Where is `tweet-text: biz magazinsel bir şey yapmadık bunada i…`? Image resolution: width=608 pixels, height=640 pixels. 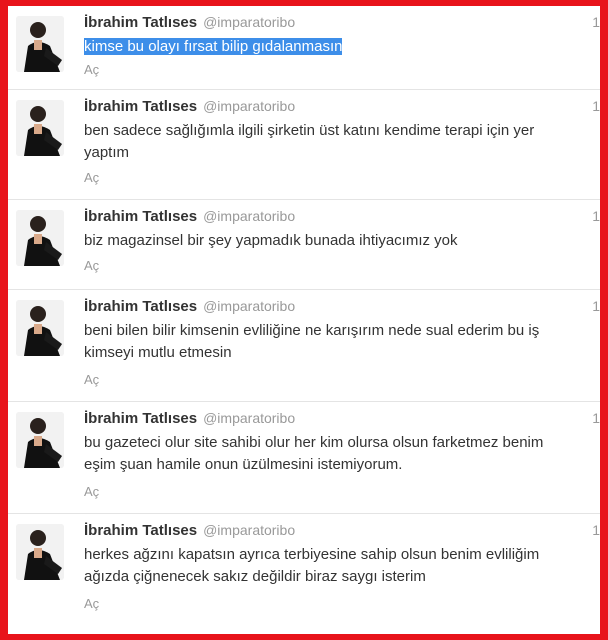
tweet-text: biz magazinsel bir şey yapmadık bunada i… is located at coordinates (342, 241).